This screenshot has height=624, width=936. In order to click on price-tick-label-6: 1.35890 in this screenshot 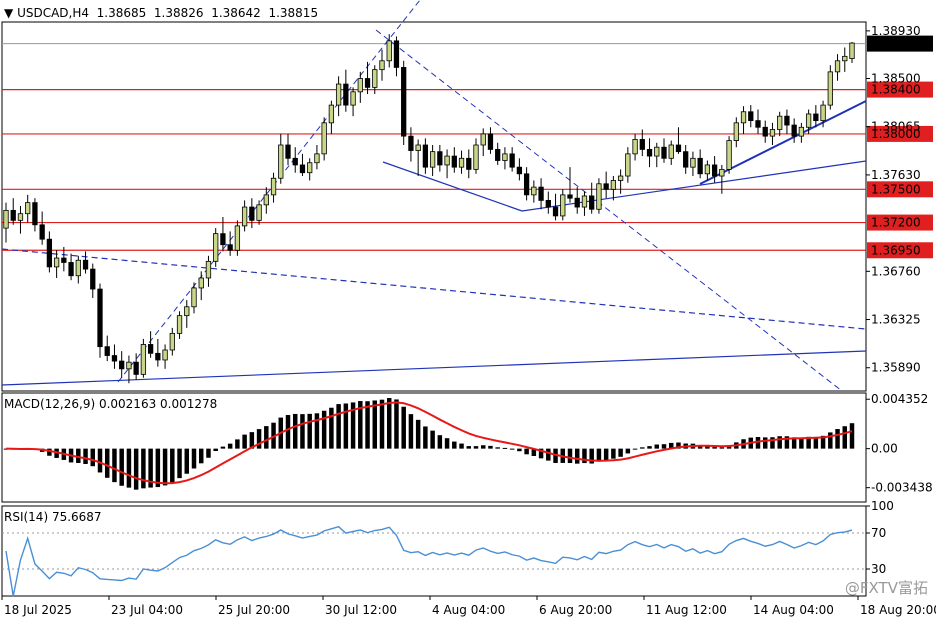, I will do `click(896, 368)`.